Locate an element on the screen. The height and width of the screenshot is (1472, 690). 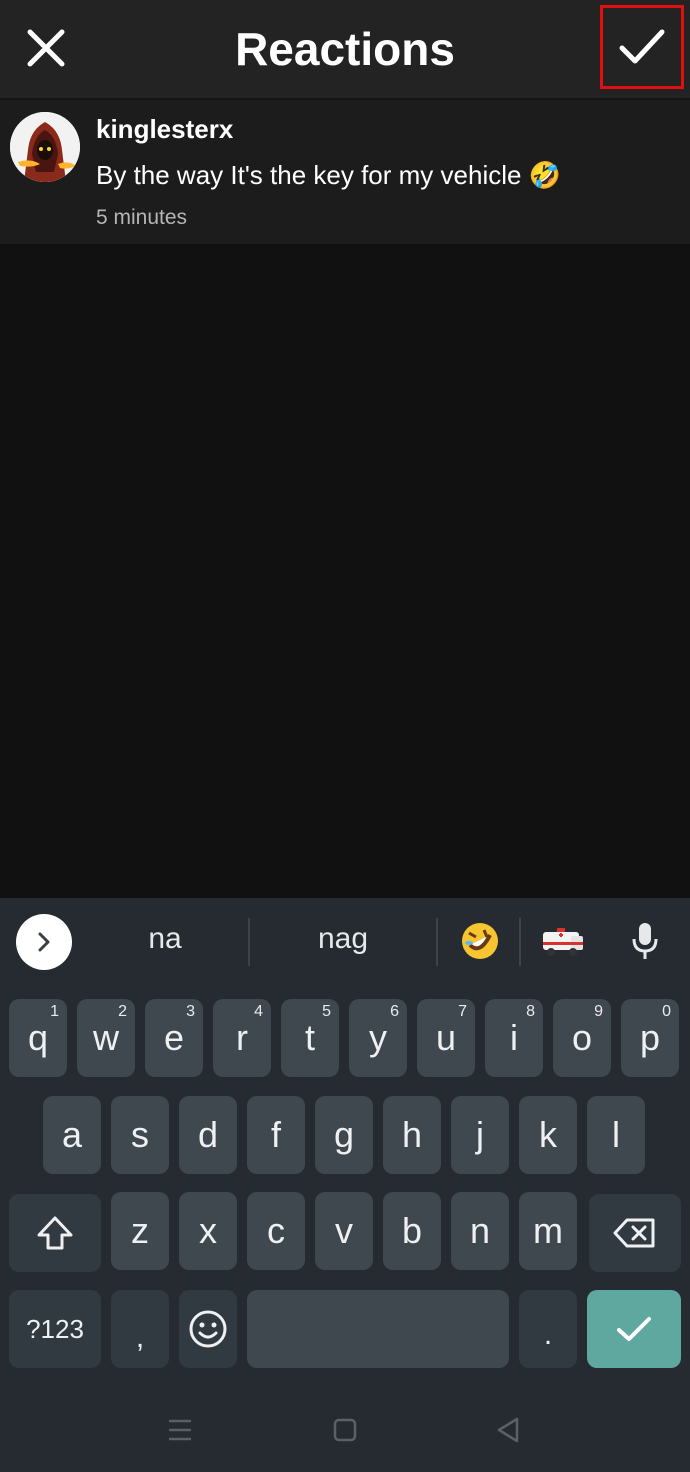
key-y: y6 is located at coordinates (378, 1038).